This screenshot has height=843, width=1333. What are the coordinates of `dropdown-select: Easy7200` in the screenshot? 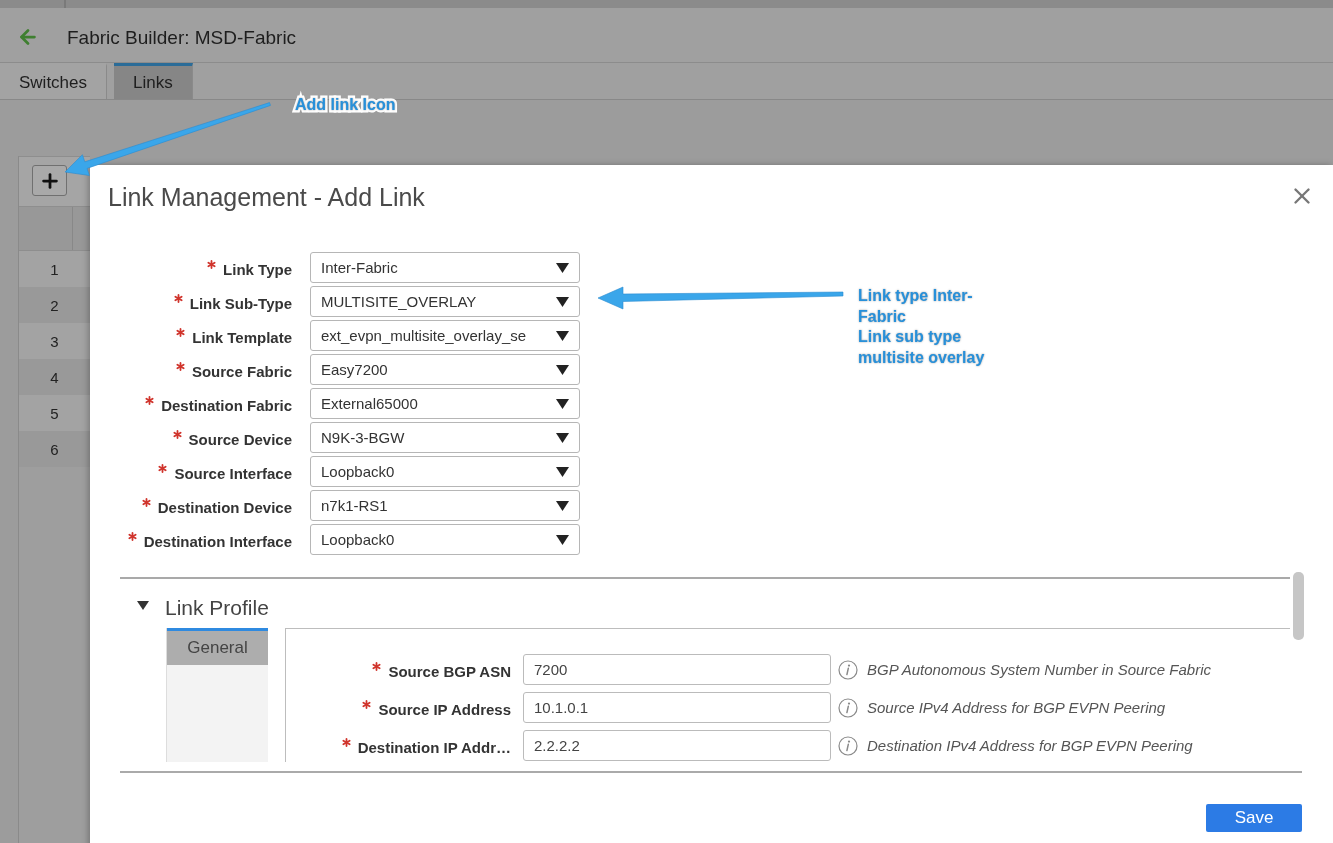 It's located at (445, 369).